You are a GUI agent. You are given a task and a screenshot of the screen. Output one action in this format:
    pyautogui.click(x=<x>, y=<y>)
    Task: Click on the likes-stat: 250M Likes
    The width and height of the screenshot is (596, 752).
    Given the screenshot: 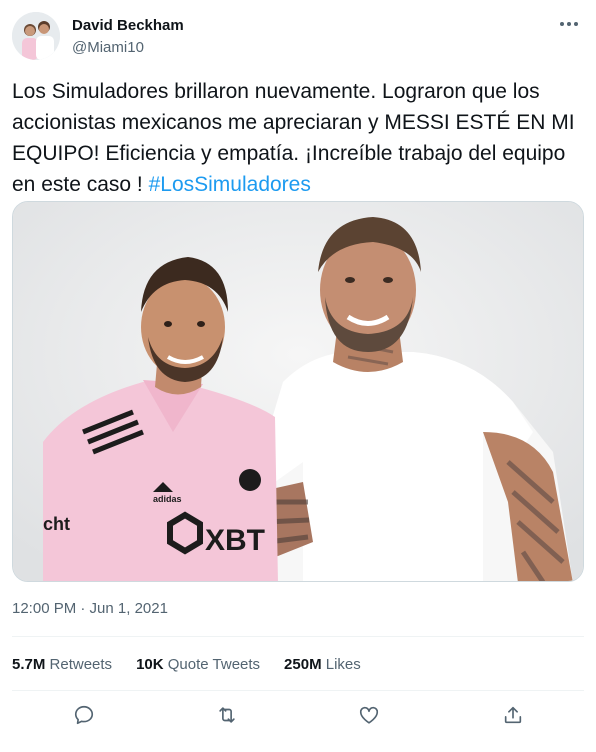 What is the action you would take?
    pyautogui.click(x=322, y=664)
    